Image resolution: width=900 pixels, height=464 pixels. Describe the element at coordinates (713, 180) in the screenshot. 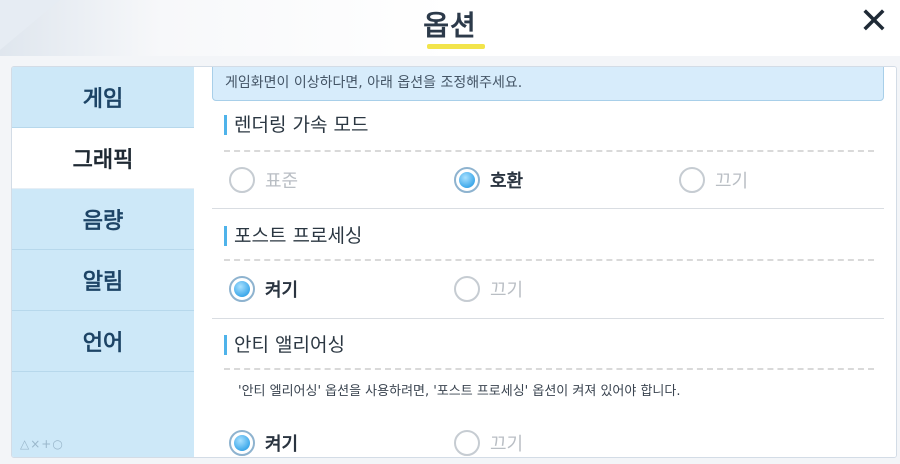

I see `radio-rendering-off: 끄기` at that location.